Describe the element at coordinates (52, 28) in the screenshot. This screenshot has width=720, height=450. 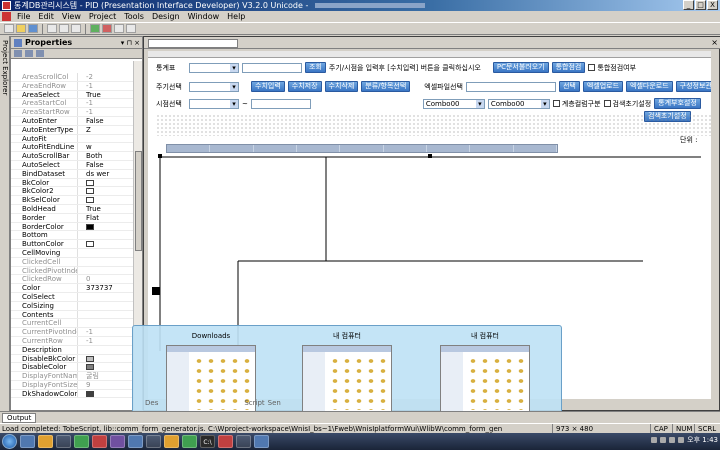
I see `cut-icon` at that location.